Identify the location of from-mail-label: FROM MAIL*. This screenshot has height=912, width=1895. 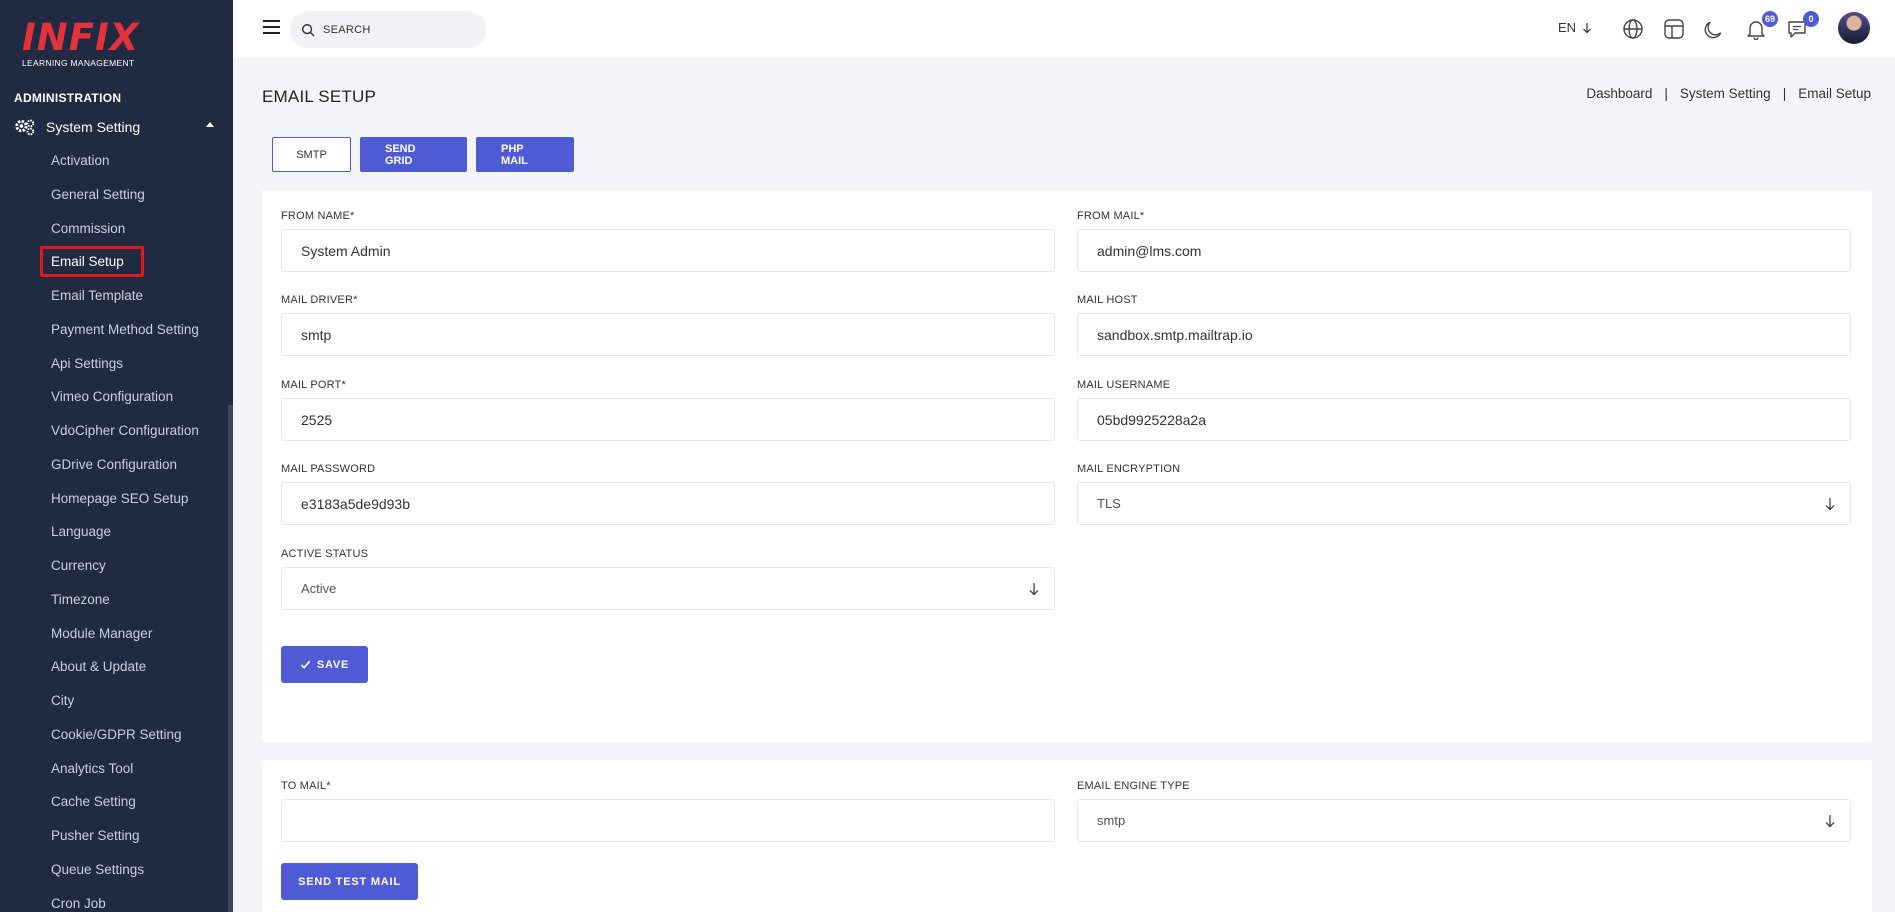
(1111, 216).